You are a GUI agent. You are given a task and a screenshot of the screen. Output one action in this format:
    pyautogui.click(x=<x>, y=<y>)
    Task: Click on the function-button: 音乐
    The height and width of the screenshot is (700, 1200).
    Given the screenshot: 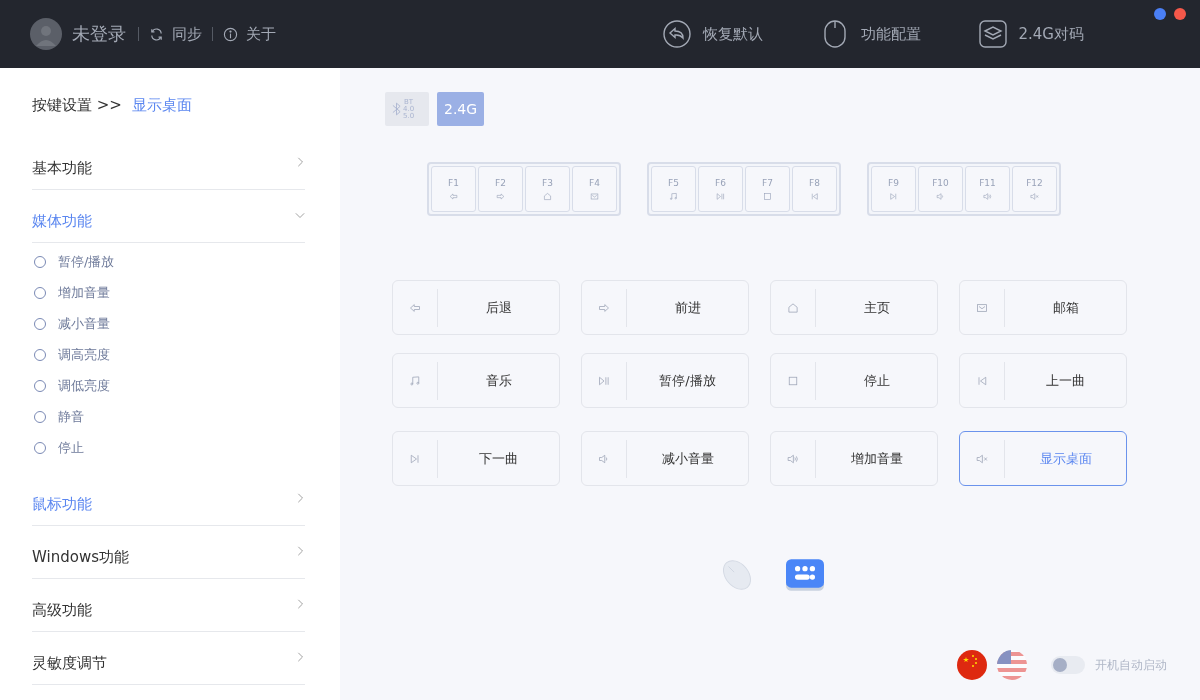 What is the action you would take?
    pyautogui.click(x=476, y=380)
    